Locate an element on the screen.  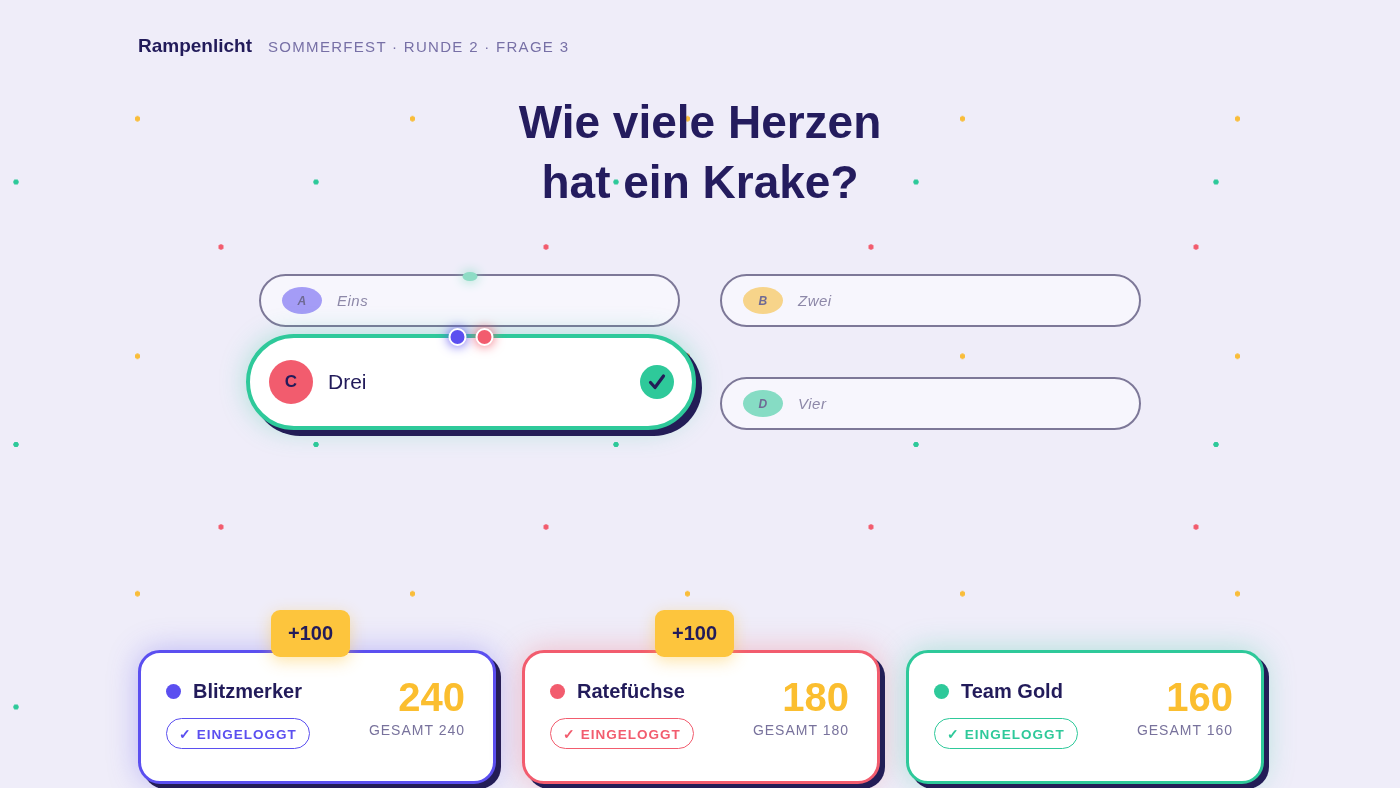
team-score: 240 is located at coordinates (431, 697).